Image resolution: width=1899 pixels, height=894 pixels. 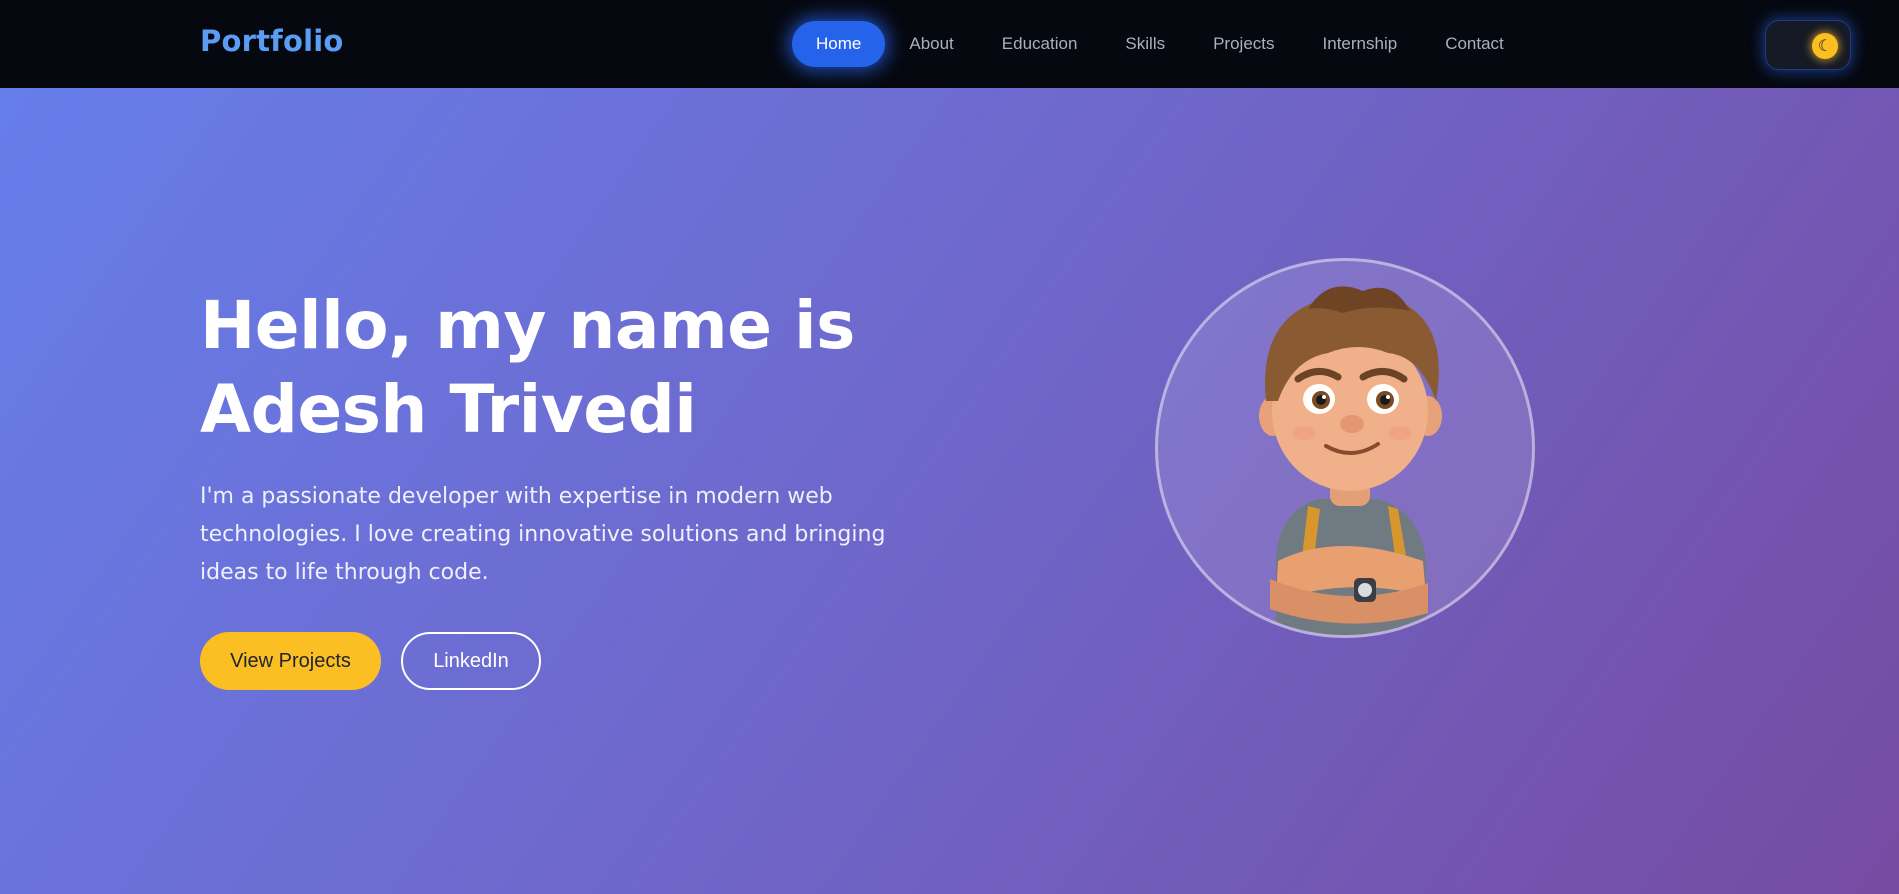 I want to click on theme-toggle: ☾, so click(x=1808, y=45).